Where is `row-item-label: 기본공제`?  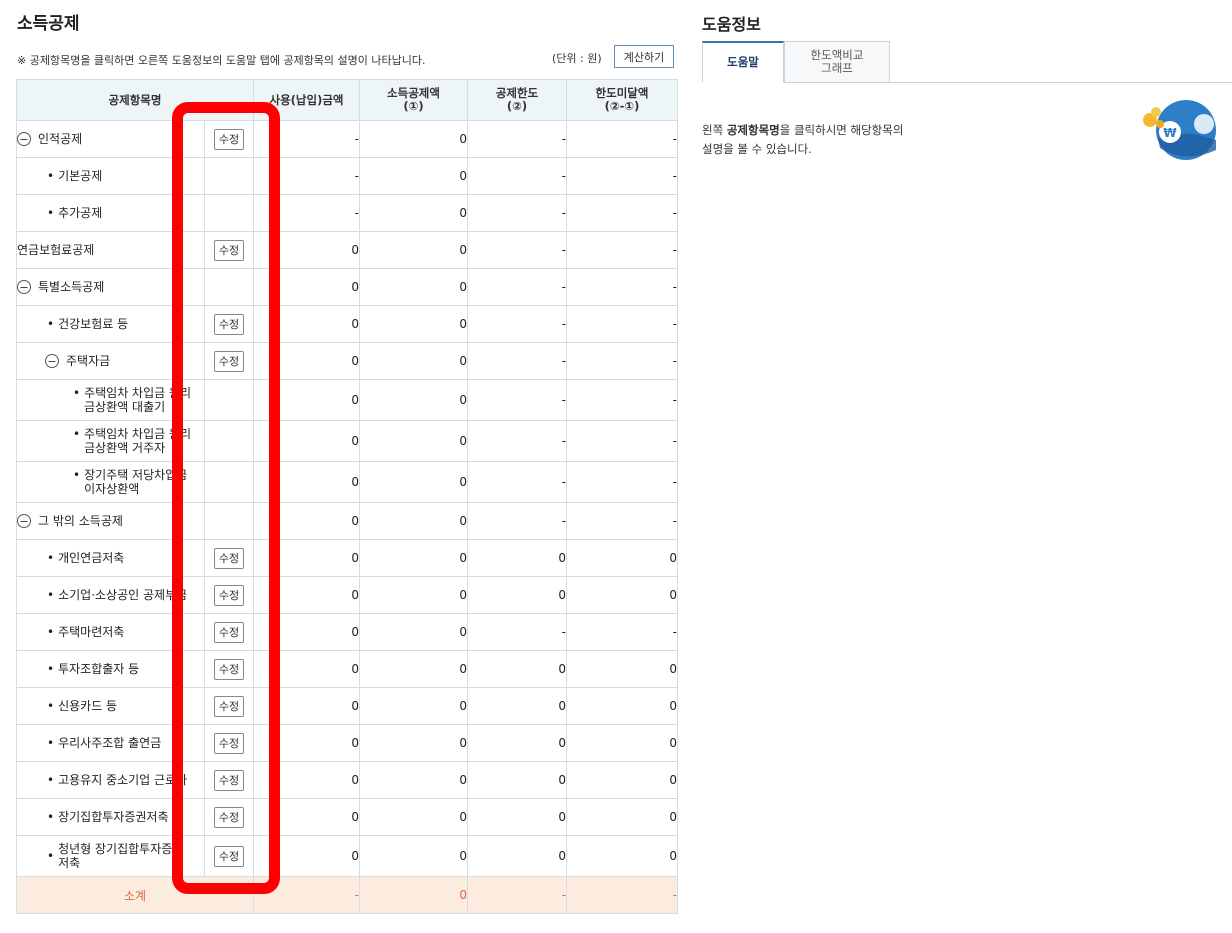
row-item-label: 기본공제 is located at coordinates (80, 176).